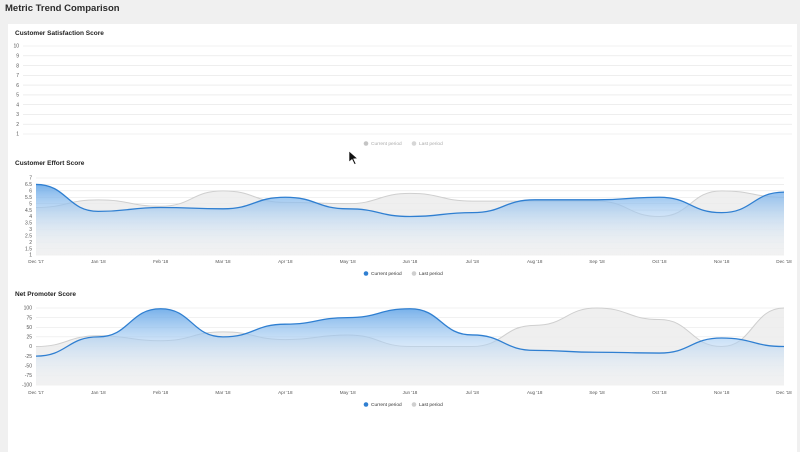 The width and height of the screenshot is (800, 452). What do you see at coordinates (29, 318) in the screenshot?
I see `y-tick-label: 75` at bounding box center [29, 318].